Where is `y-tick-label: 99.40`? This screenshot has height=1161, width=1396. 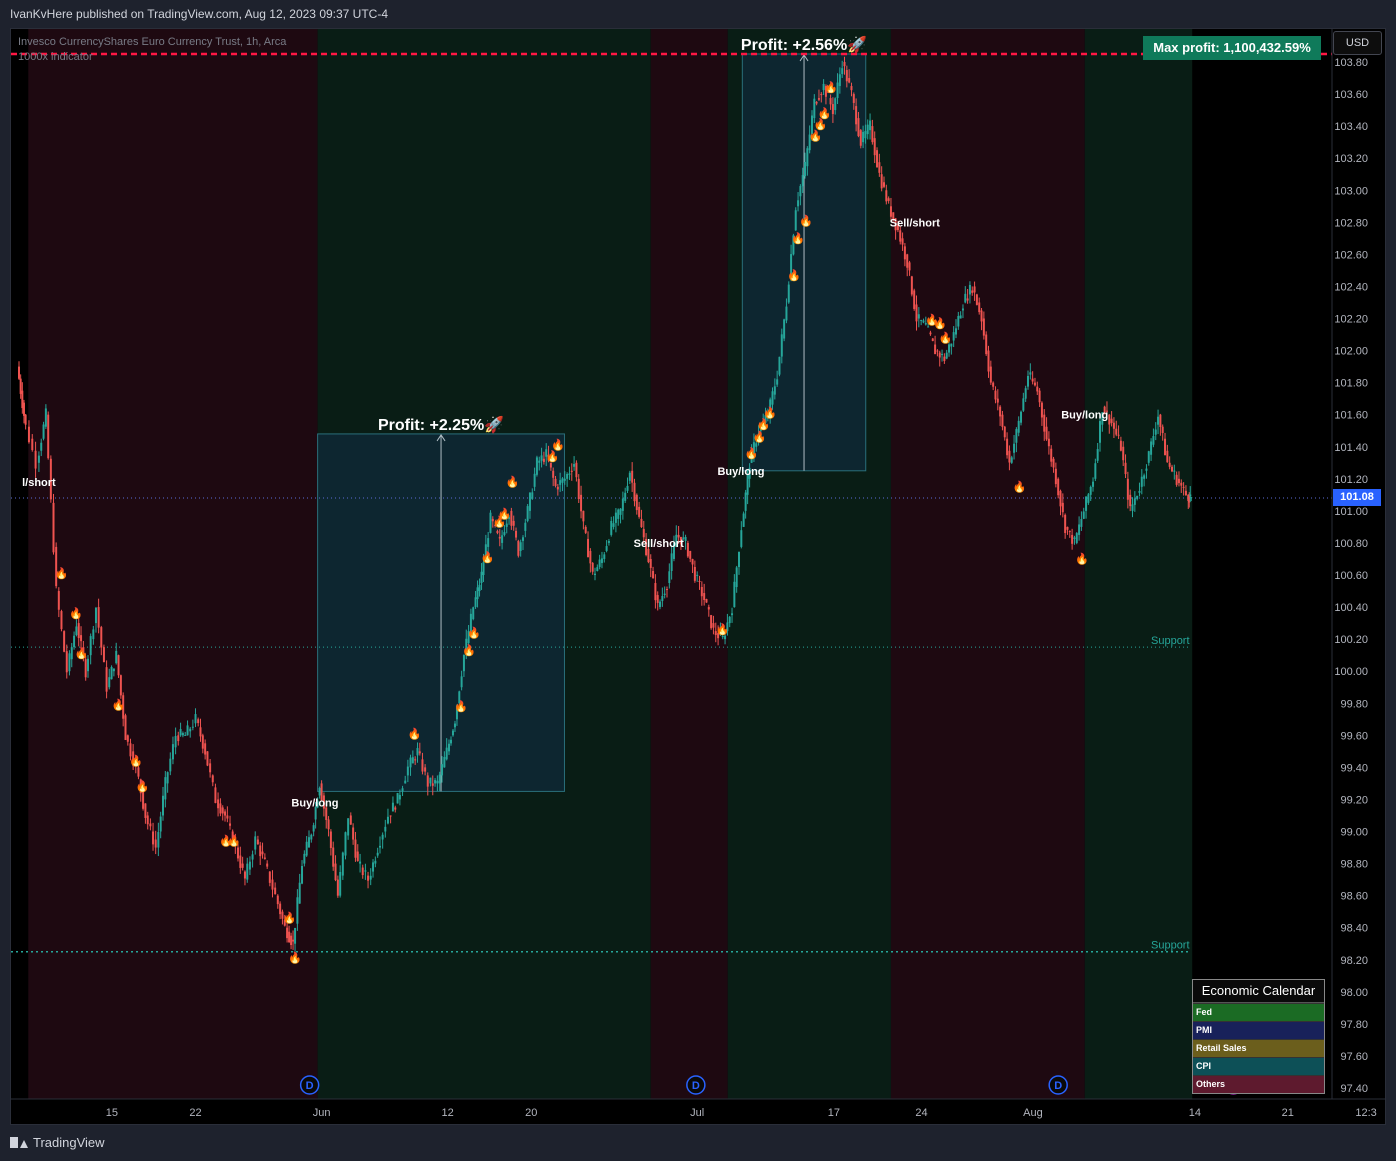 y-tick-label: 99.40 is located at coordinates (1354, 768).